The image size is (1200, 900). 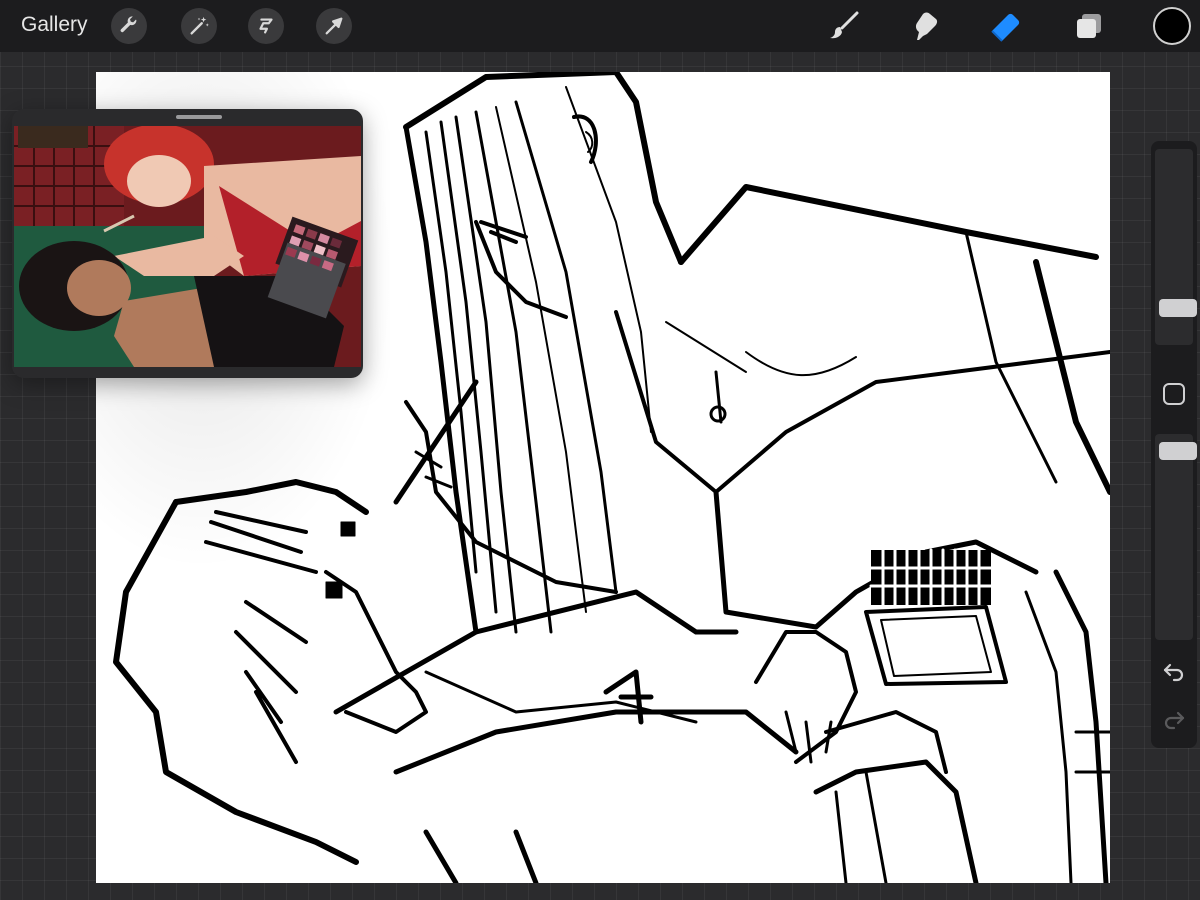 I want to click on modify-button, so click(x=1174, y=394).